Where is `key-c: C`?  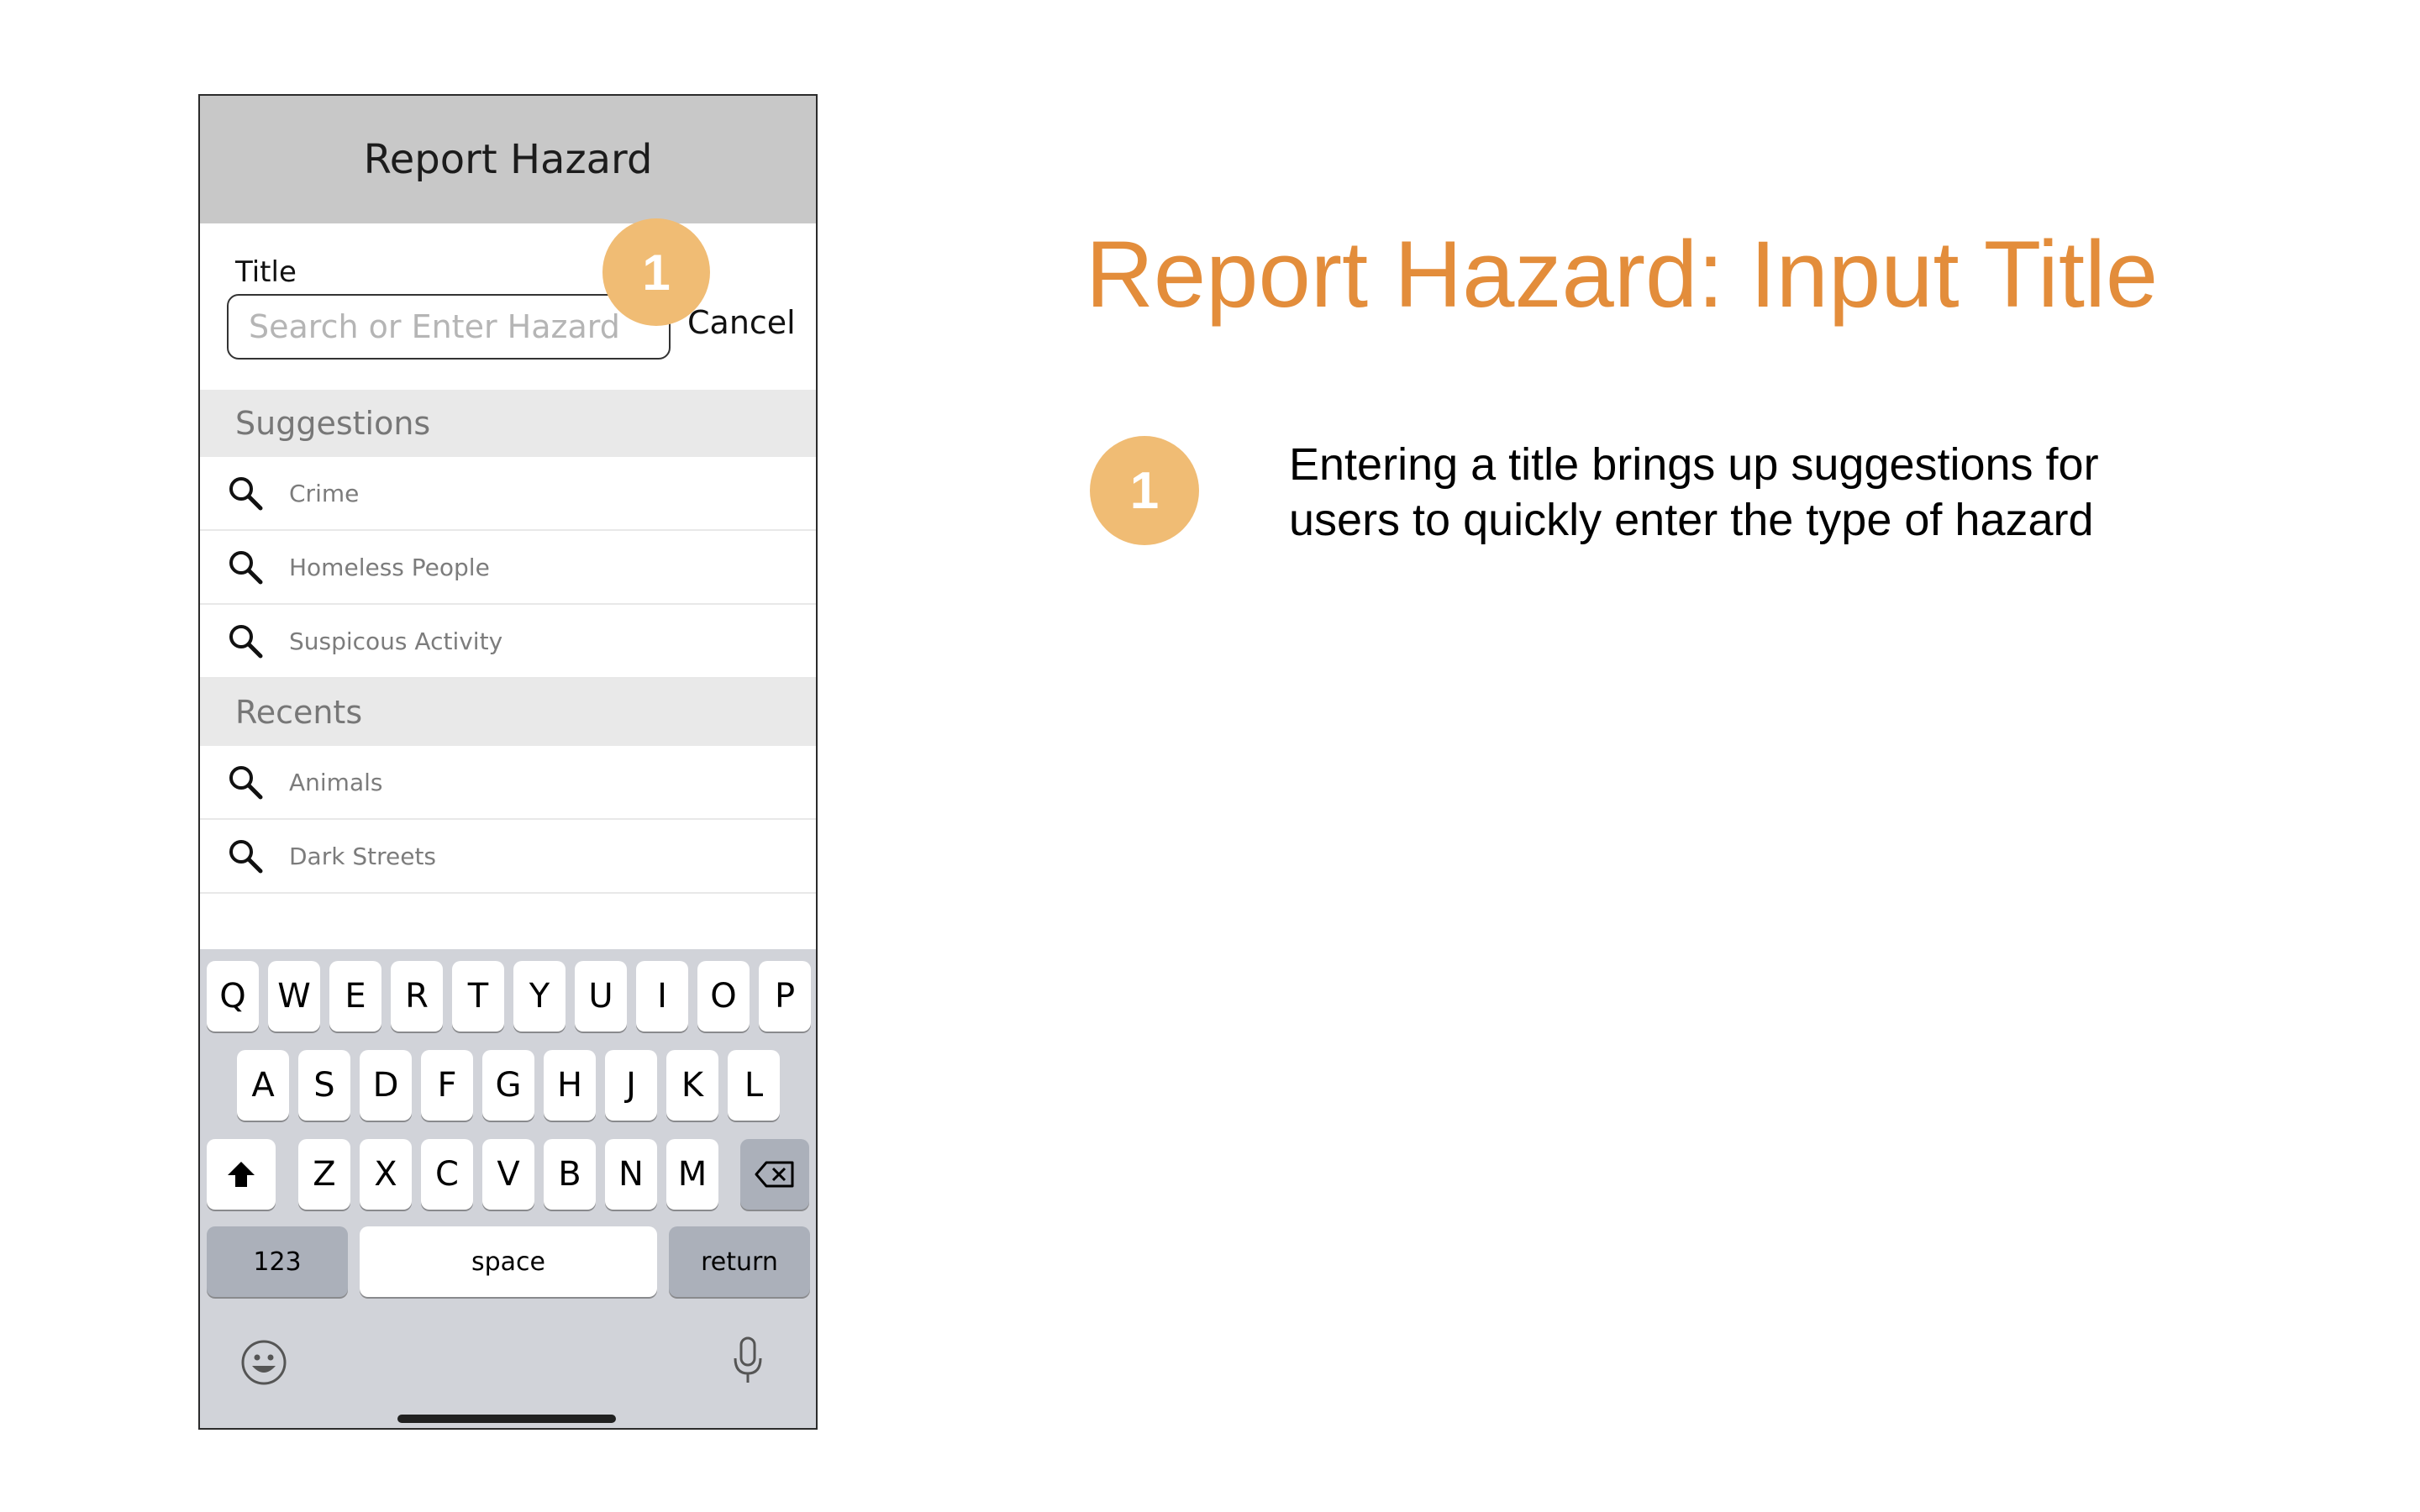 key-c: C is located at coordinates (447, 1174).